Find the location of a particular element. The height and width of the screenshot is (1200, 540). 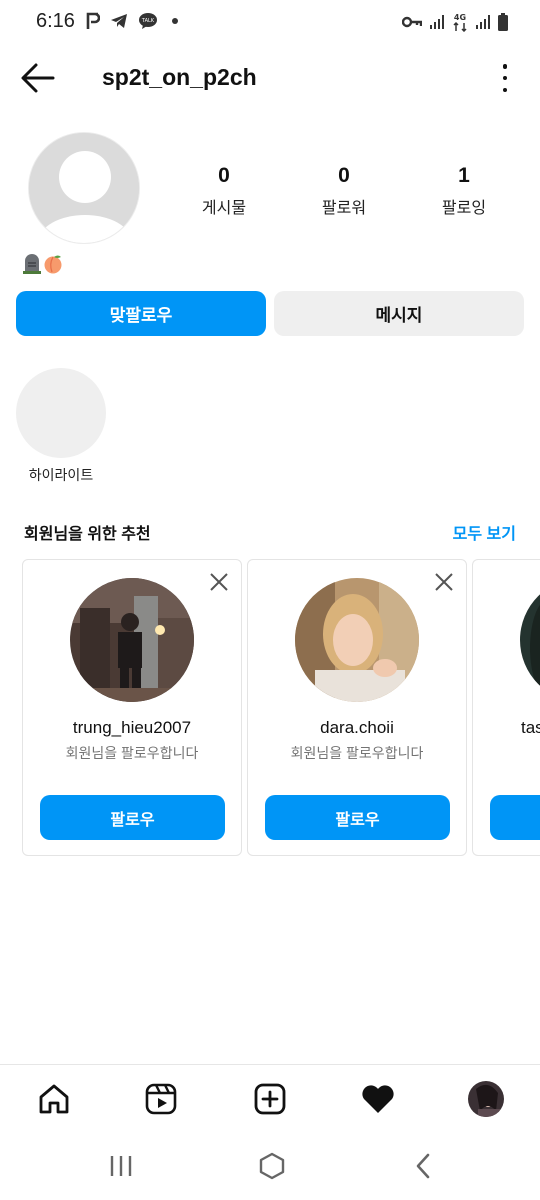

more-vertical-icon is located at coordinates (505, 66).